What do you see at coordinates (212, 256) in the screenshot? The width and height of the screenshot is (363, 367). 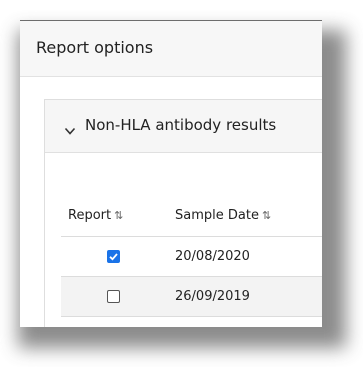 I see `sample-date-value: 20/08/2020` at bounding box center [212, 256].